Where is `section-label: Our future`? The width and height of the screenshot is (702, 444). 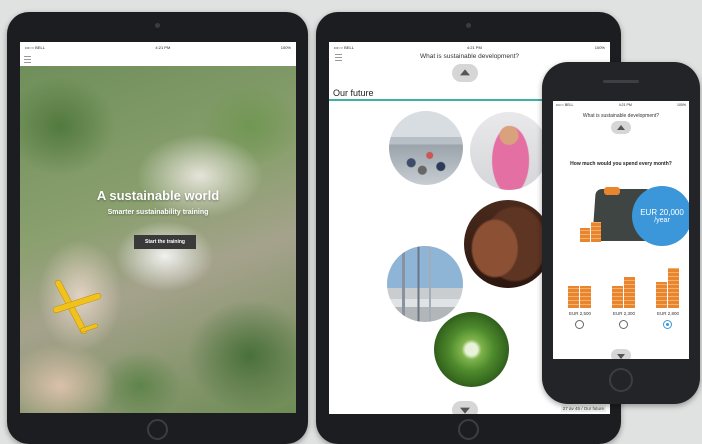
section-label: Our future is located at coordinates (353, 93).